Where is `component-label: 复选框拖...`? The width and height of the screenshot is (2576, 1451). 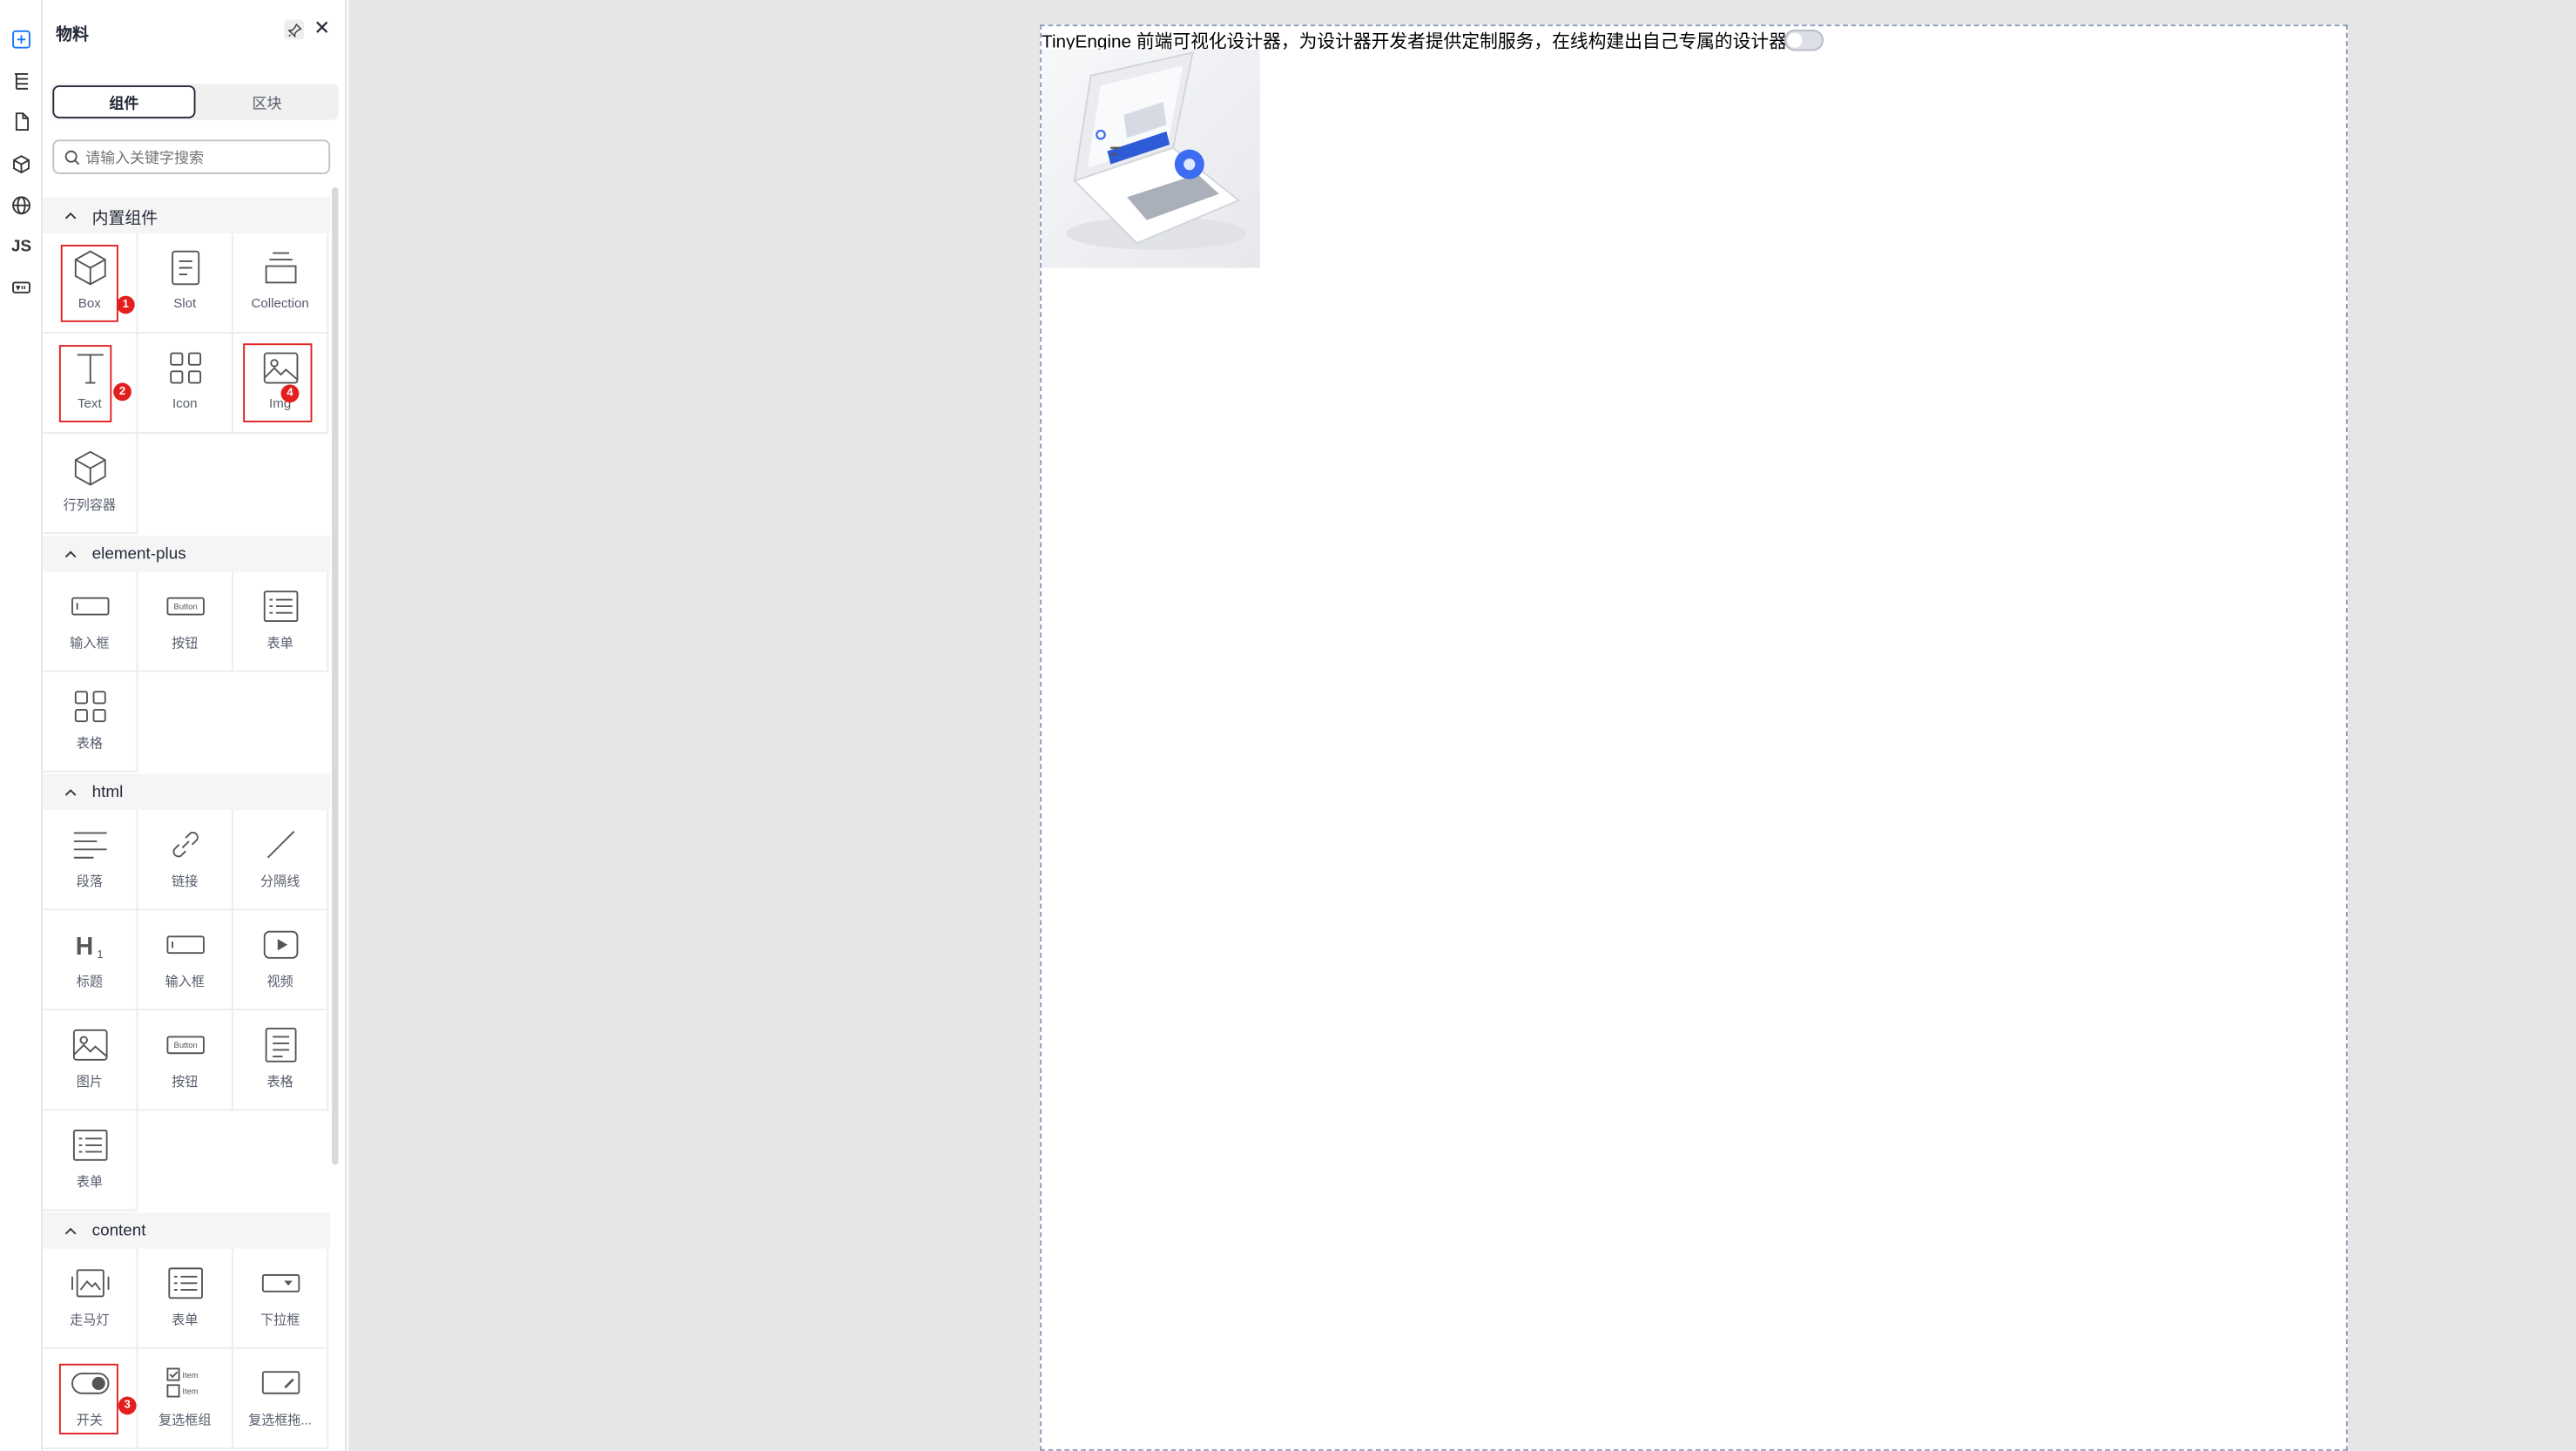 component-label: 复选框拖... is located at coordinates (280, 1420).